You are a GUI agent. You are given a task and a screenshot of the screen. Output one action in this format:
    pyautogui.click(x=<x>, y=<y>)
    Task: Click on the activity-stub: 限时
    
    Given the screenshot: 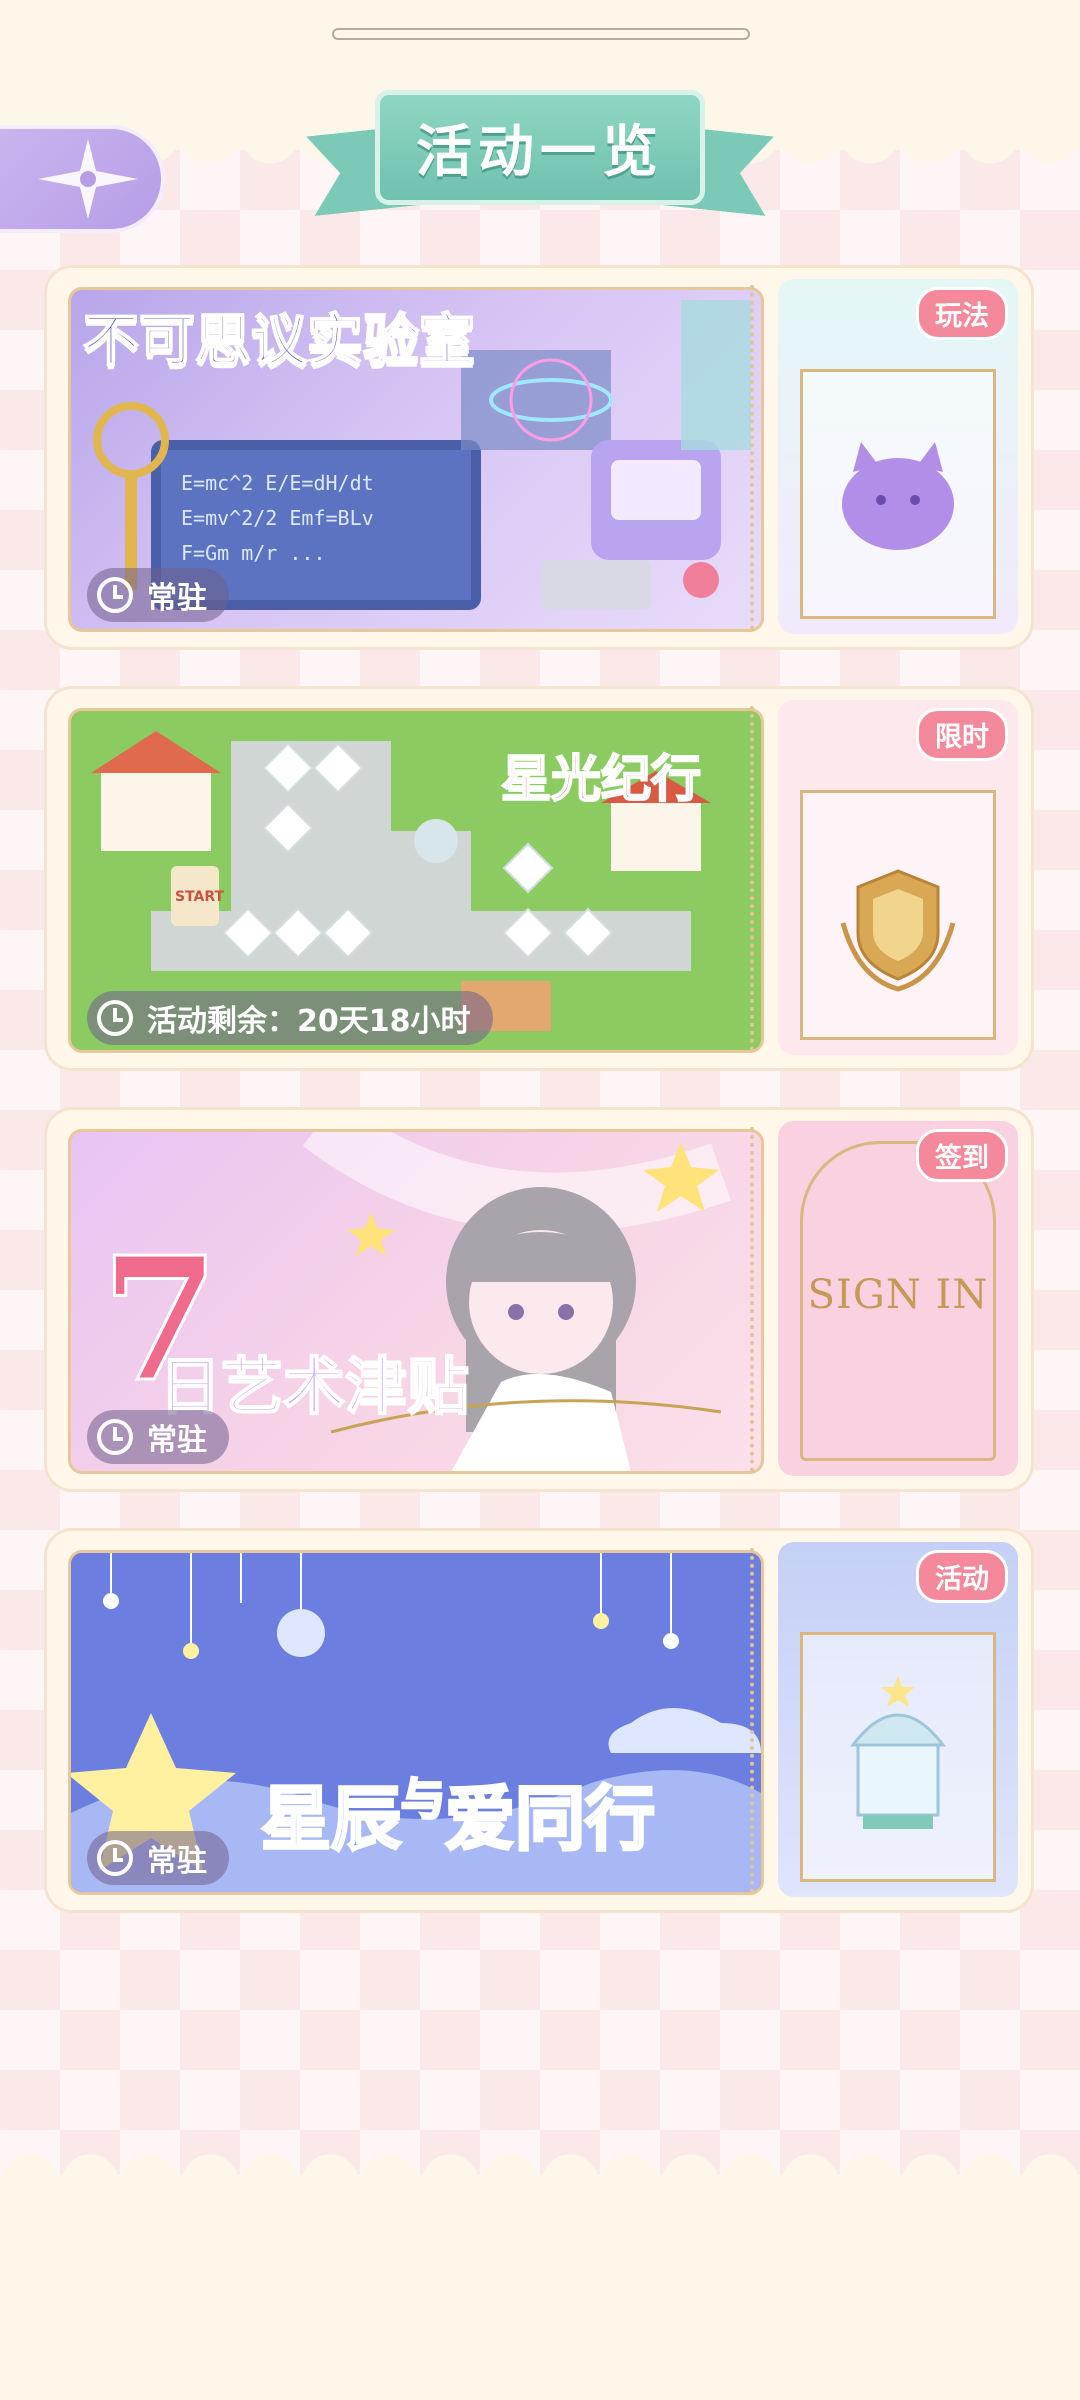 What is the action you would take?
    pyautogui.click(x=898, y=877)
    